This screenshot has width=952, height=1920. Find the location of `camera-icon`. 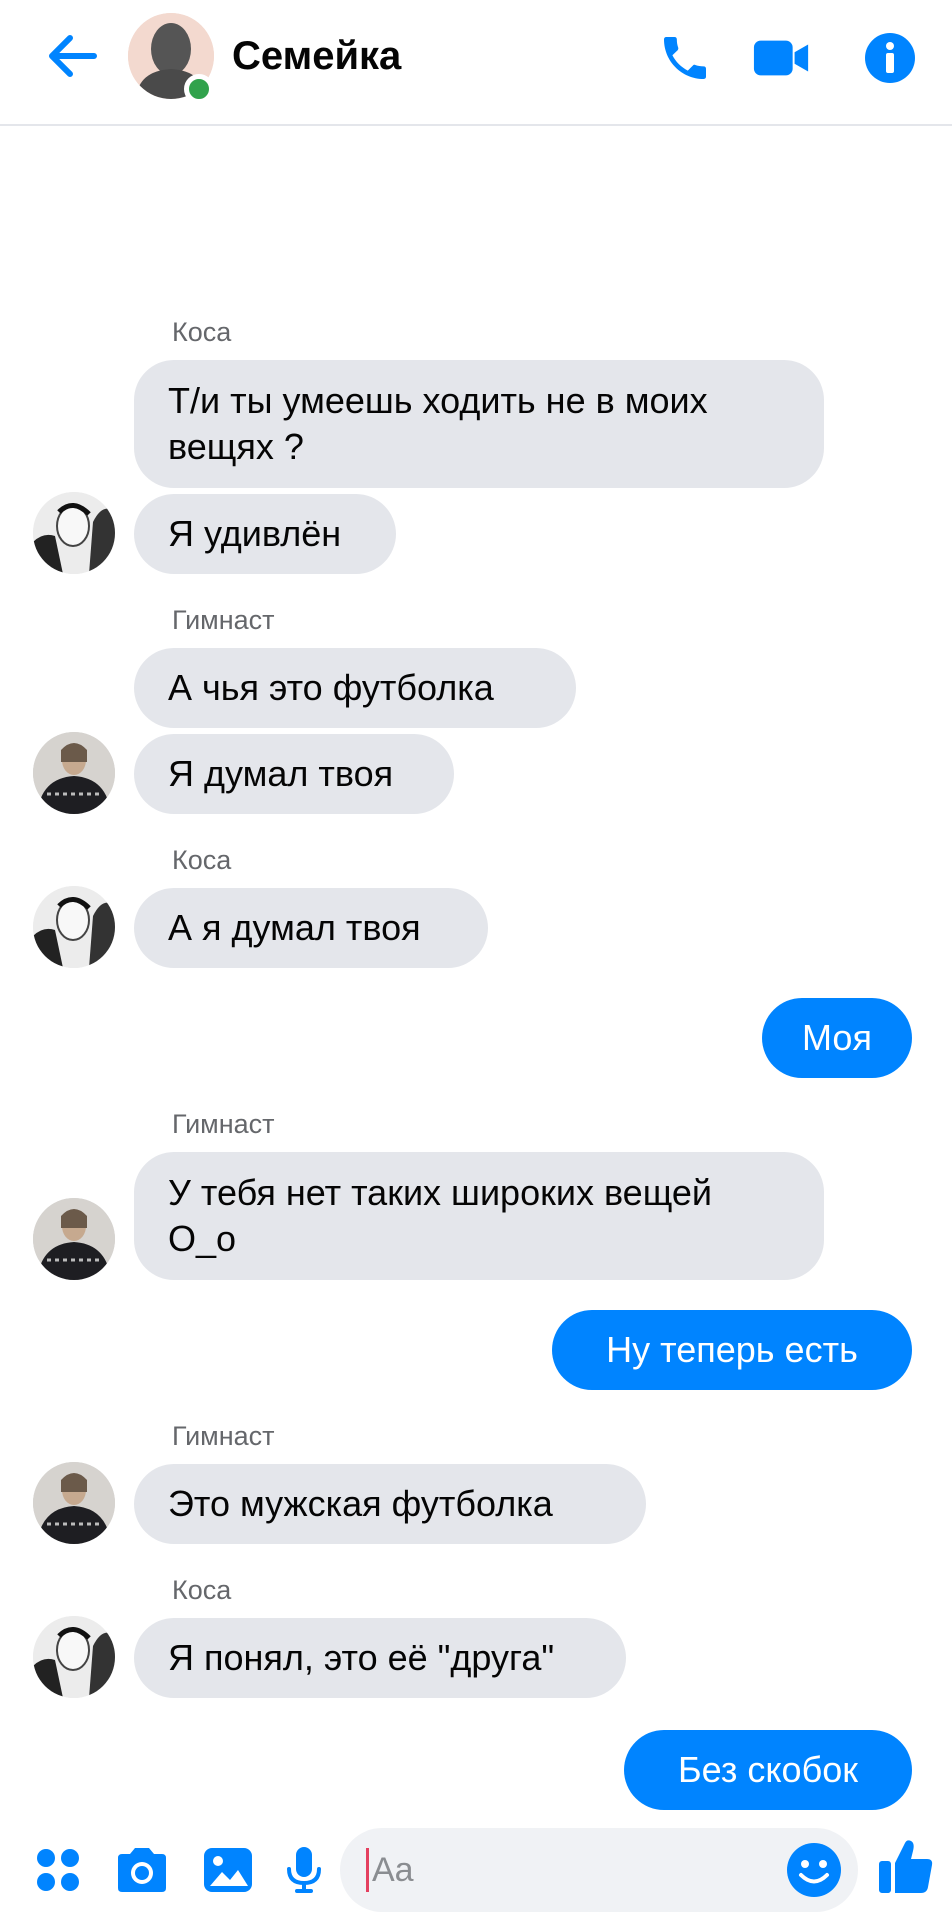

camera-icon is located at coordinates (142, 1870).